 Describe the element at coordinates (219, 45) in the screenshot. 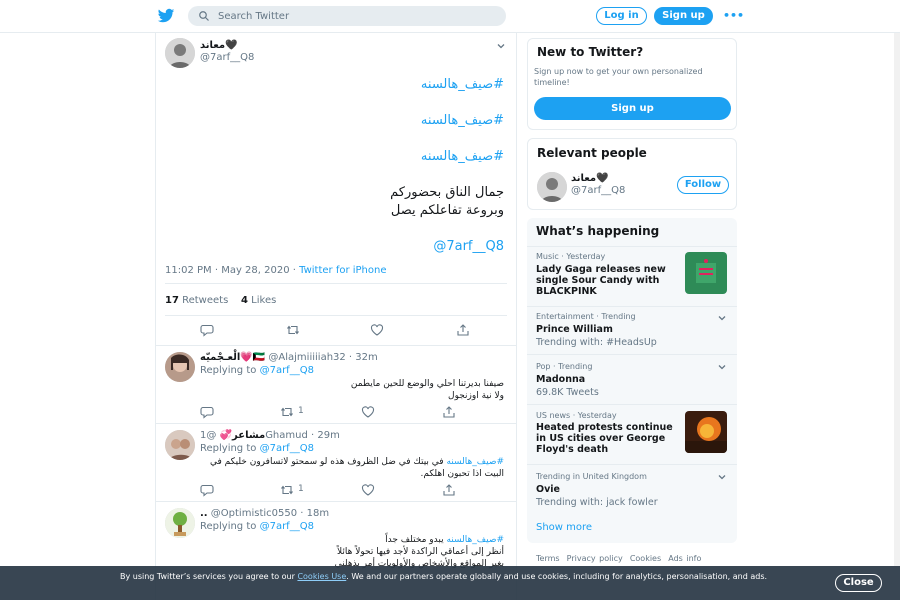

I see `author-name: معاند🖤` at that location.